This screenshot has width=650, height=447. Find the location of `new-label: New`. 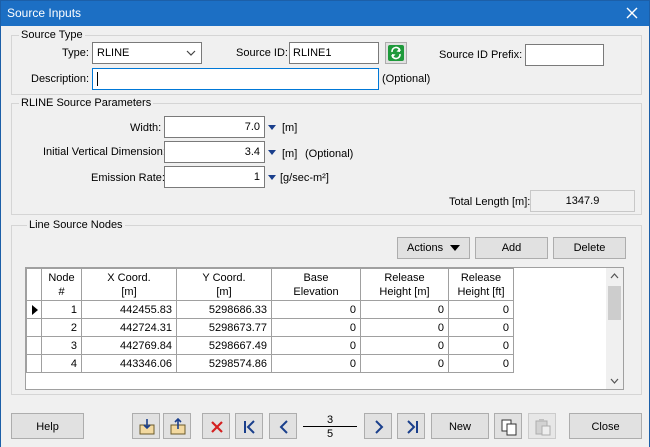

new-label: New is located at coordinates (459, 427).